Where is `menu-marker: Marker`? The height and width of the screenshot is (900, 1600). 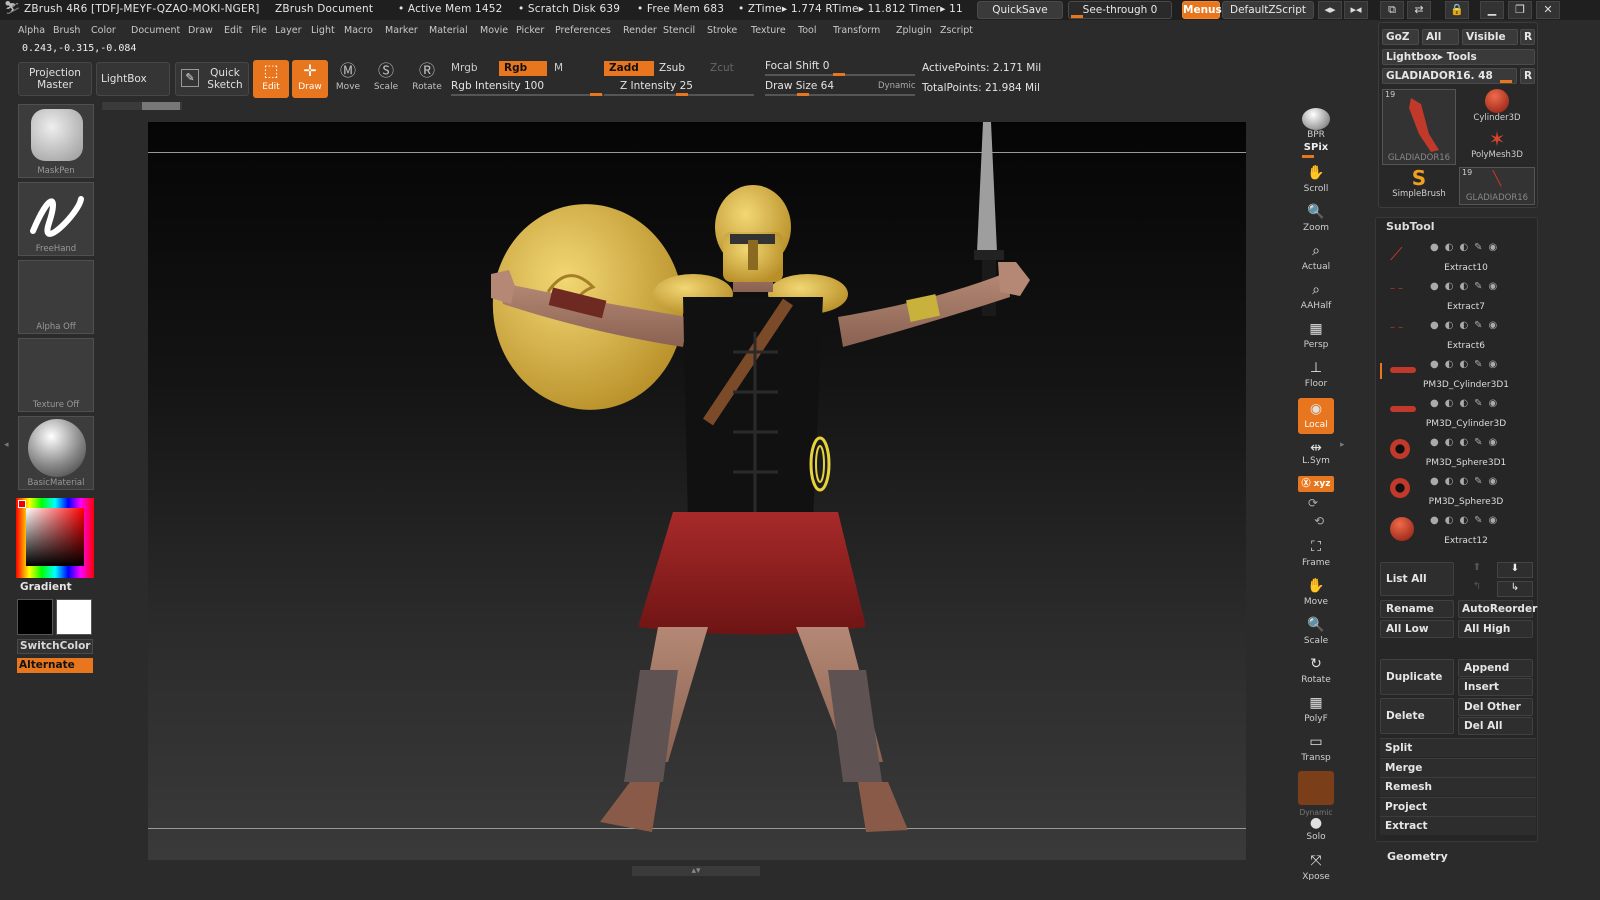
menu-marker: Marker is located at coordinates (401, 30).